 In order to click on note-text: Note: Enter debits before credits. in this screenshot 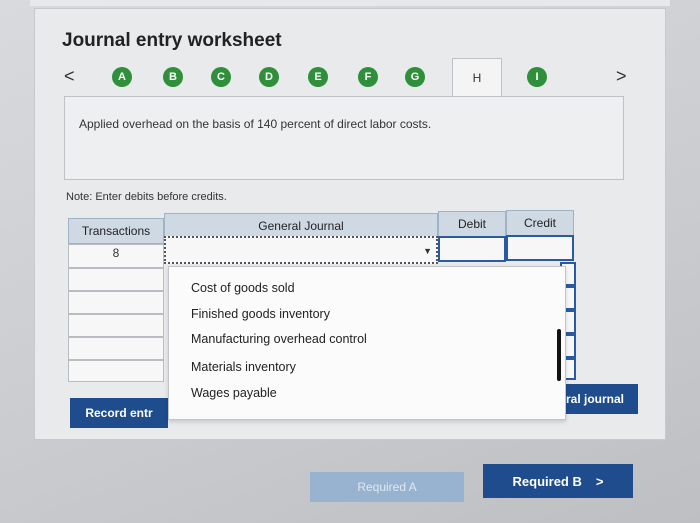, I will do `click(146, 197)`.